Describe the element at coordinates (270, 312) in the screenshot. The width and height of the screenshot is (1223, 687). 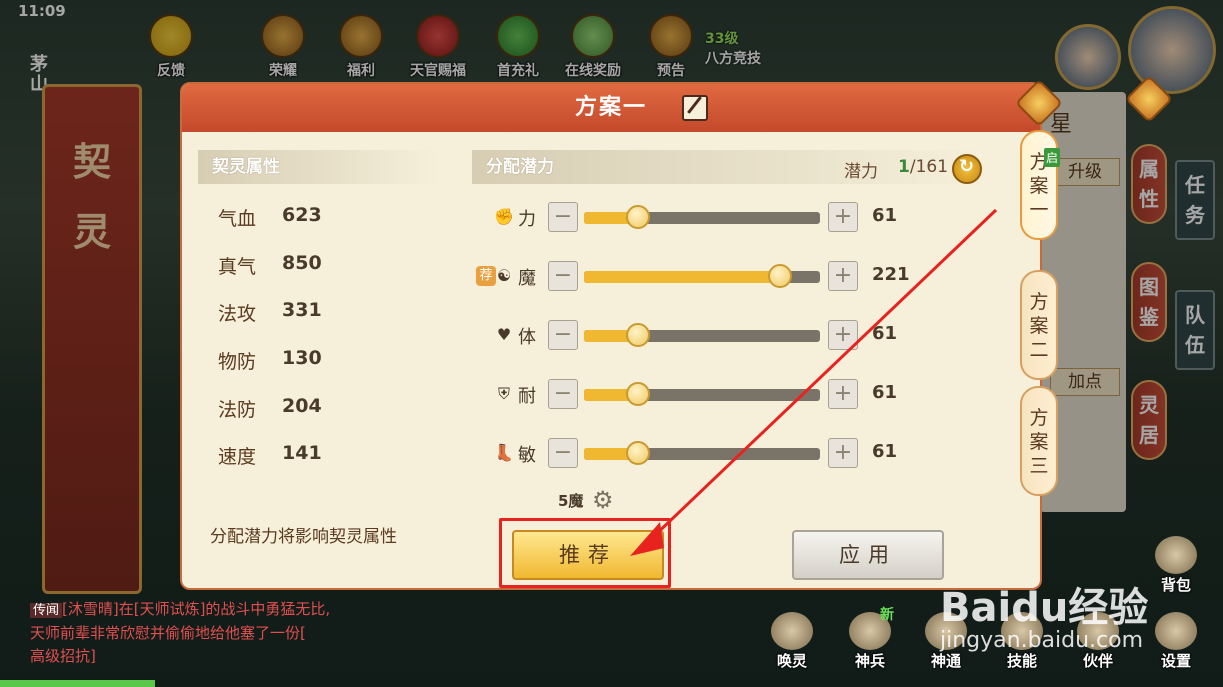
I see `attr-row: 法攻 331` at that location.